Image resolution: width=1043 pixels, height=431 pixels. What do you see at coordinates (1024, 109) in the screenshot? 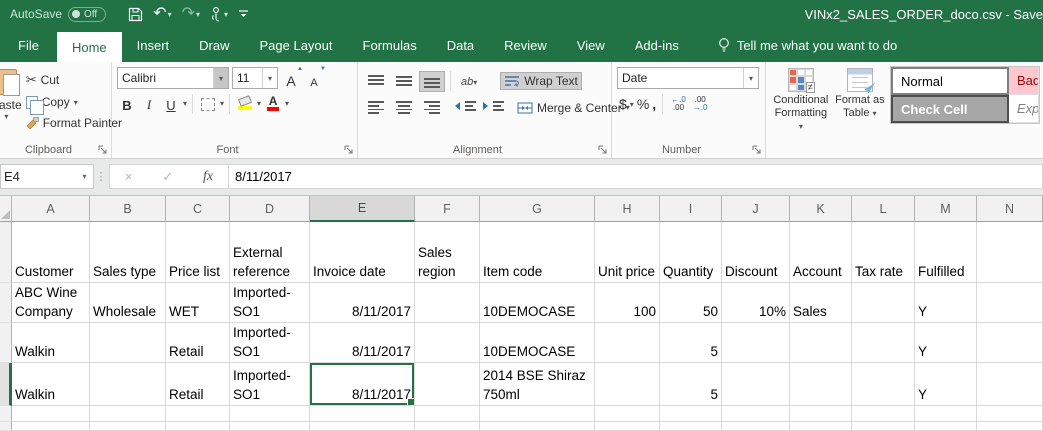
I see `style-explanatory: Explan` at bounding box center [1024, 109].